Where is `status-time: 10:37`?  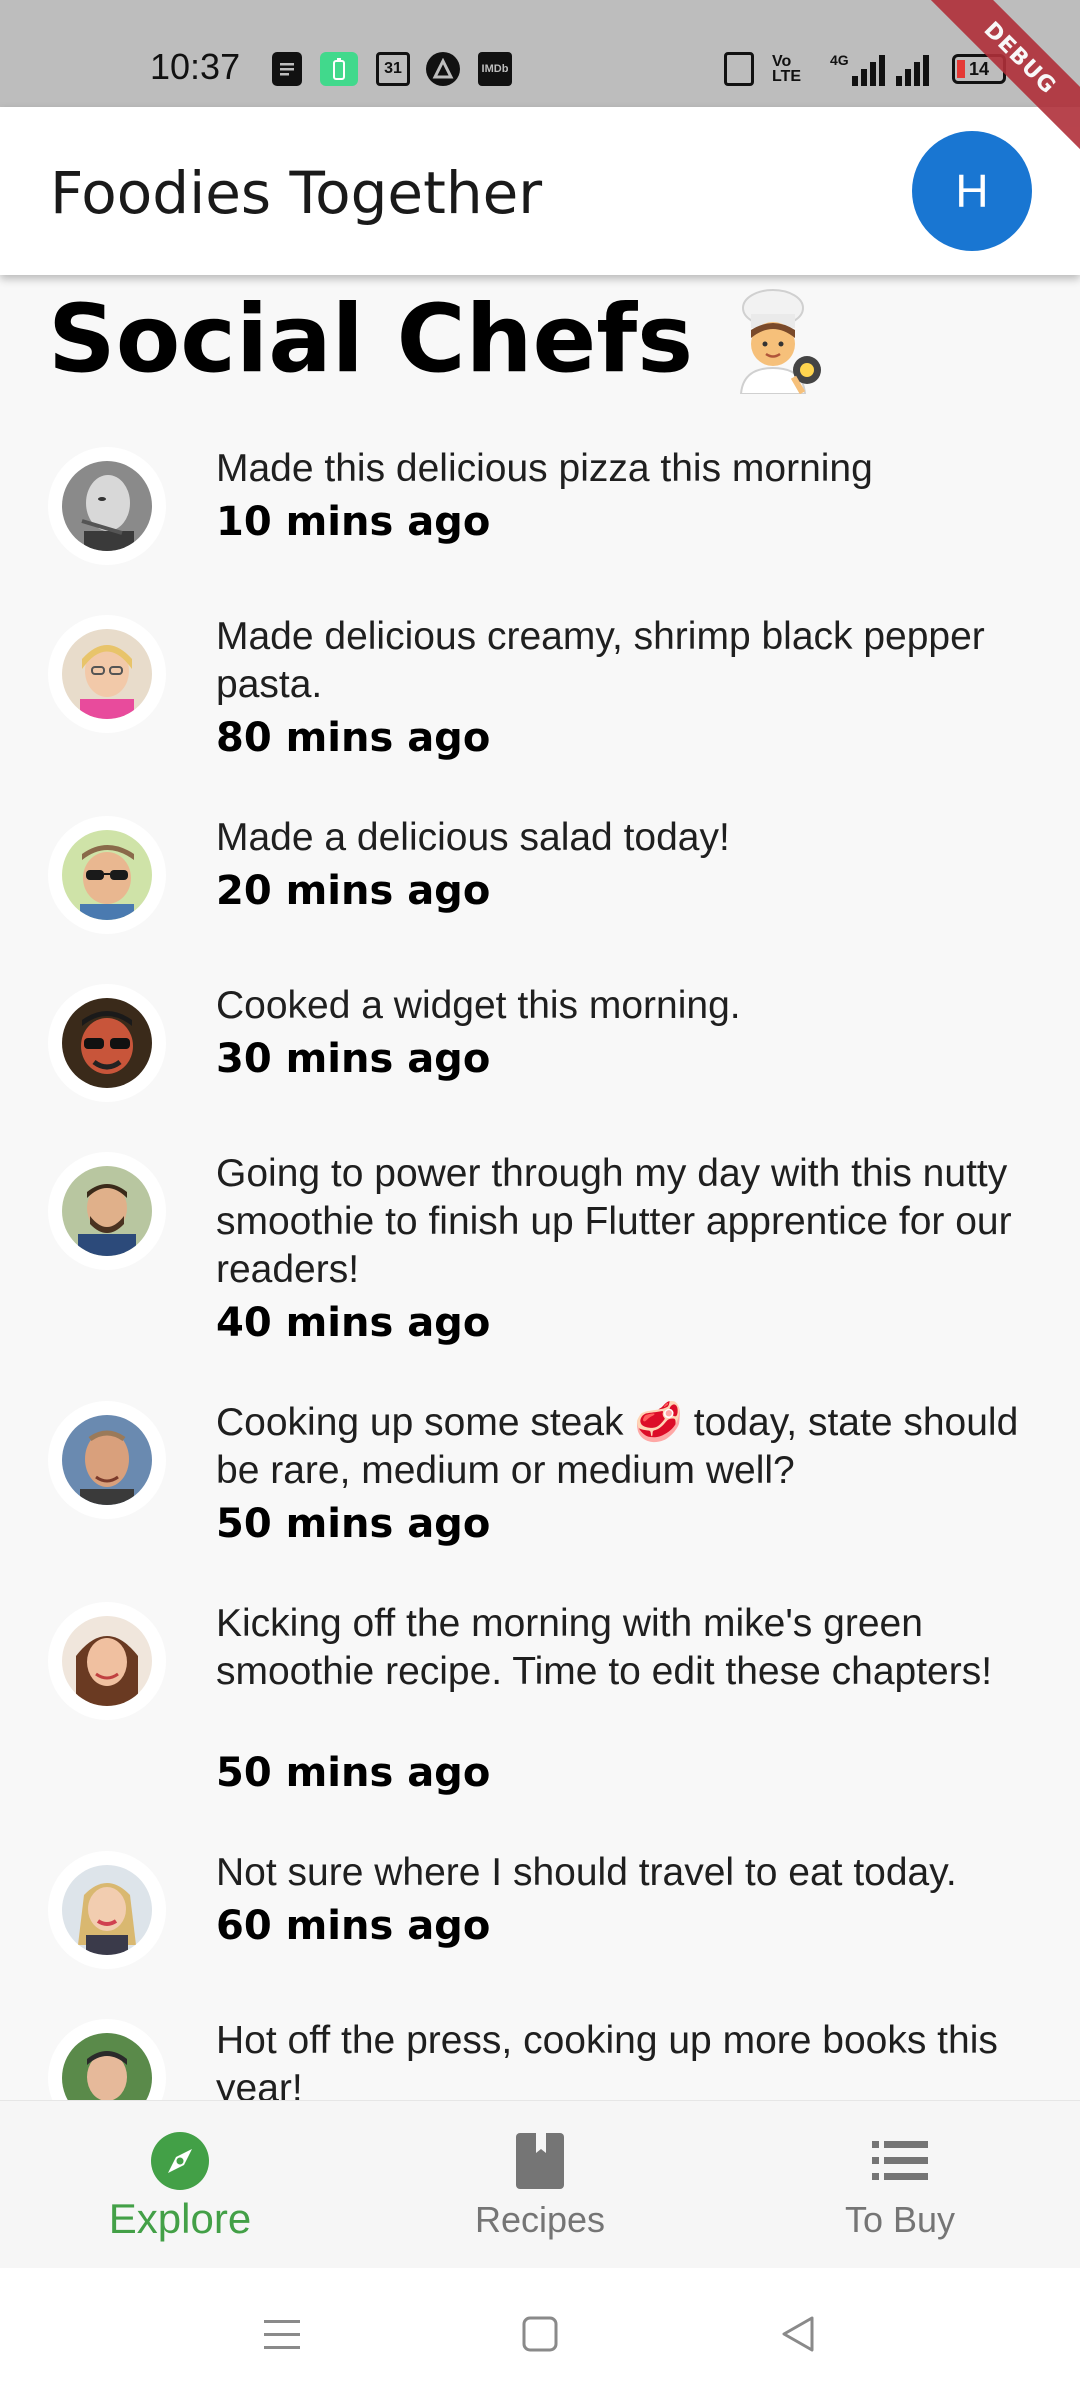 status-time: 10:37 is located at coordinates (195, 66).